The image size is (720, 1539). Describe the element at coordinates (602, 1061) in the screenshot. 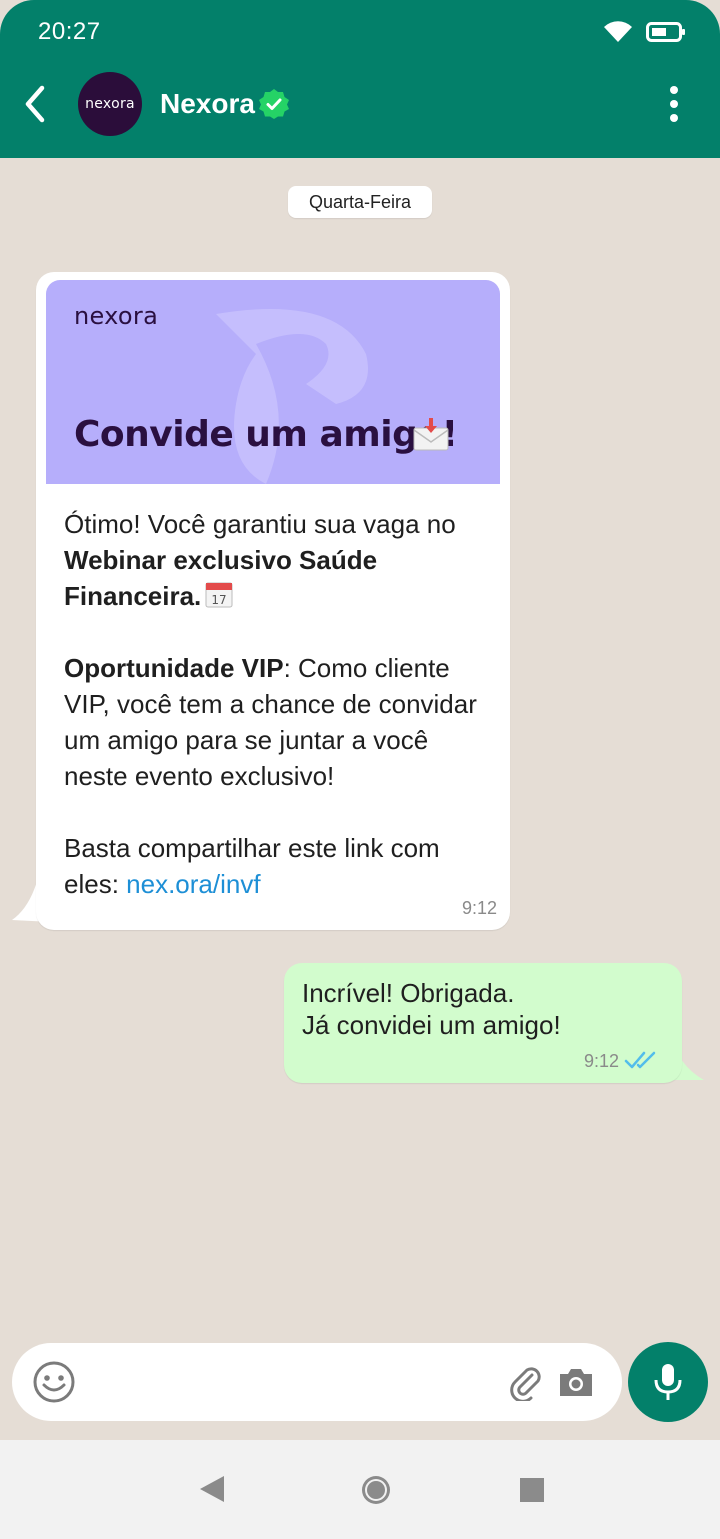

I see `outgoing-timestamp: 9:12` at that location.